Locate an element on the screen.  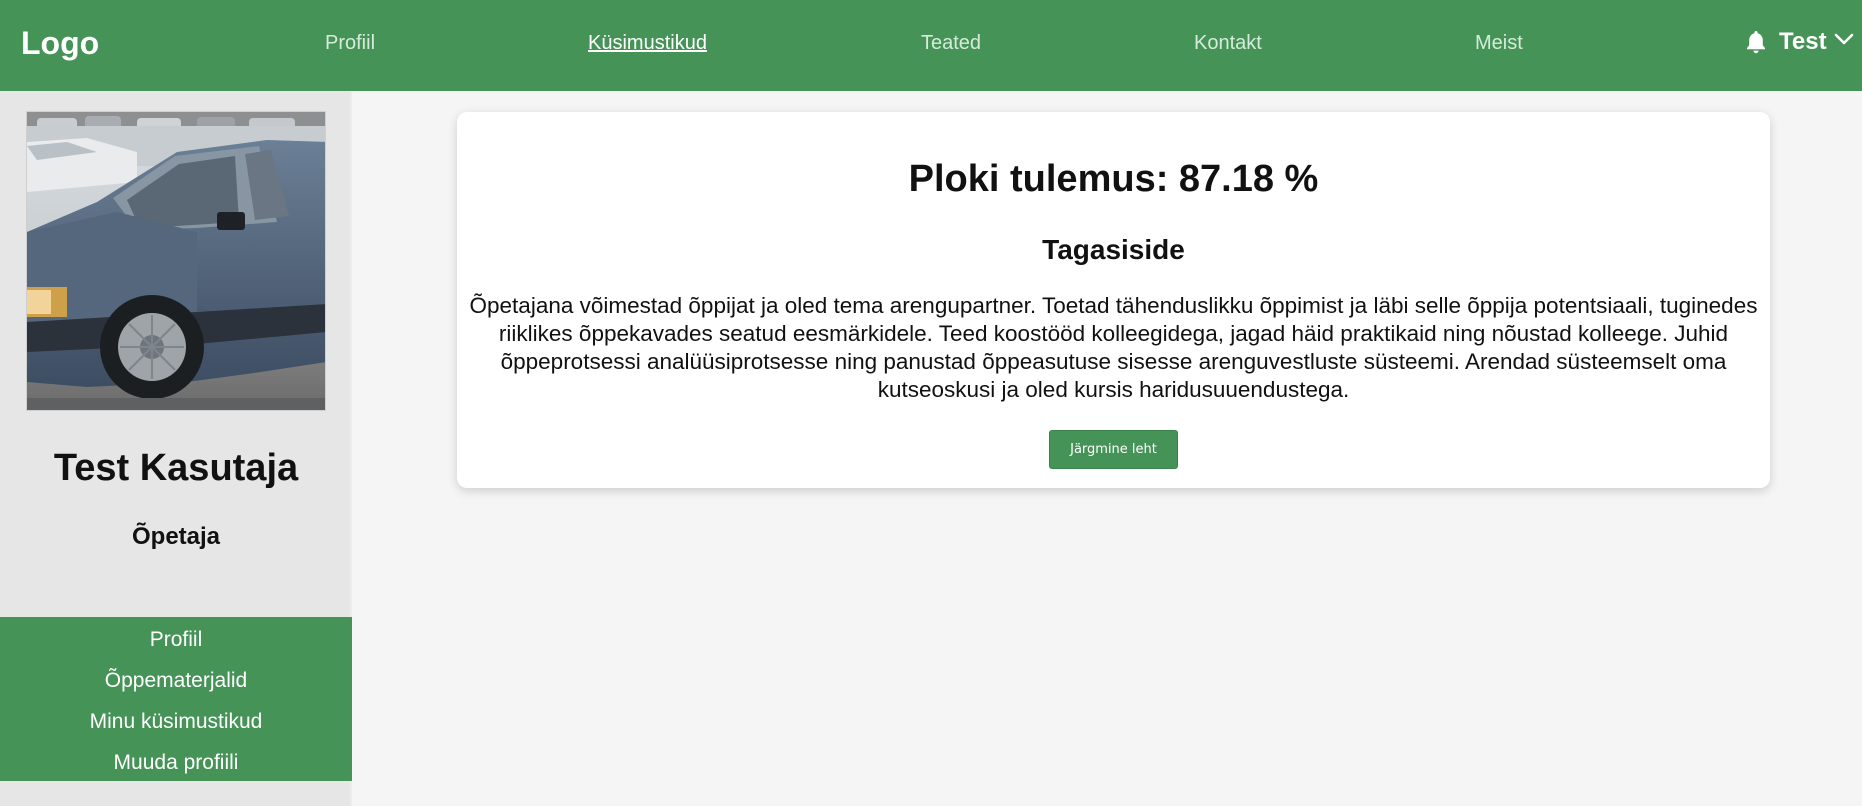
nav-link-teated: Teated is located at coordinates (951, 43).